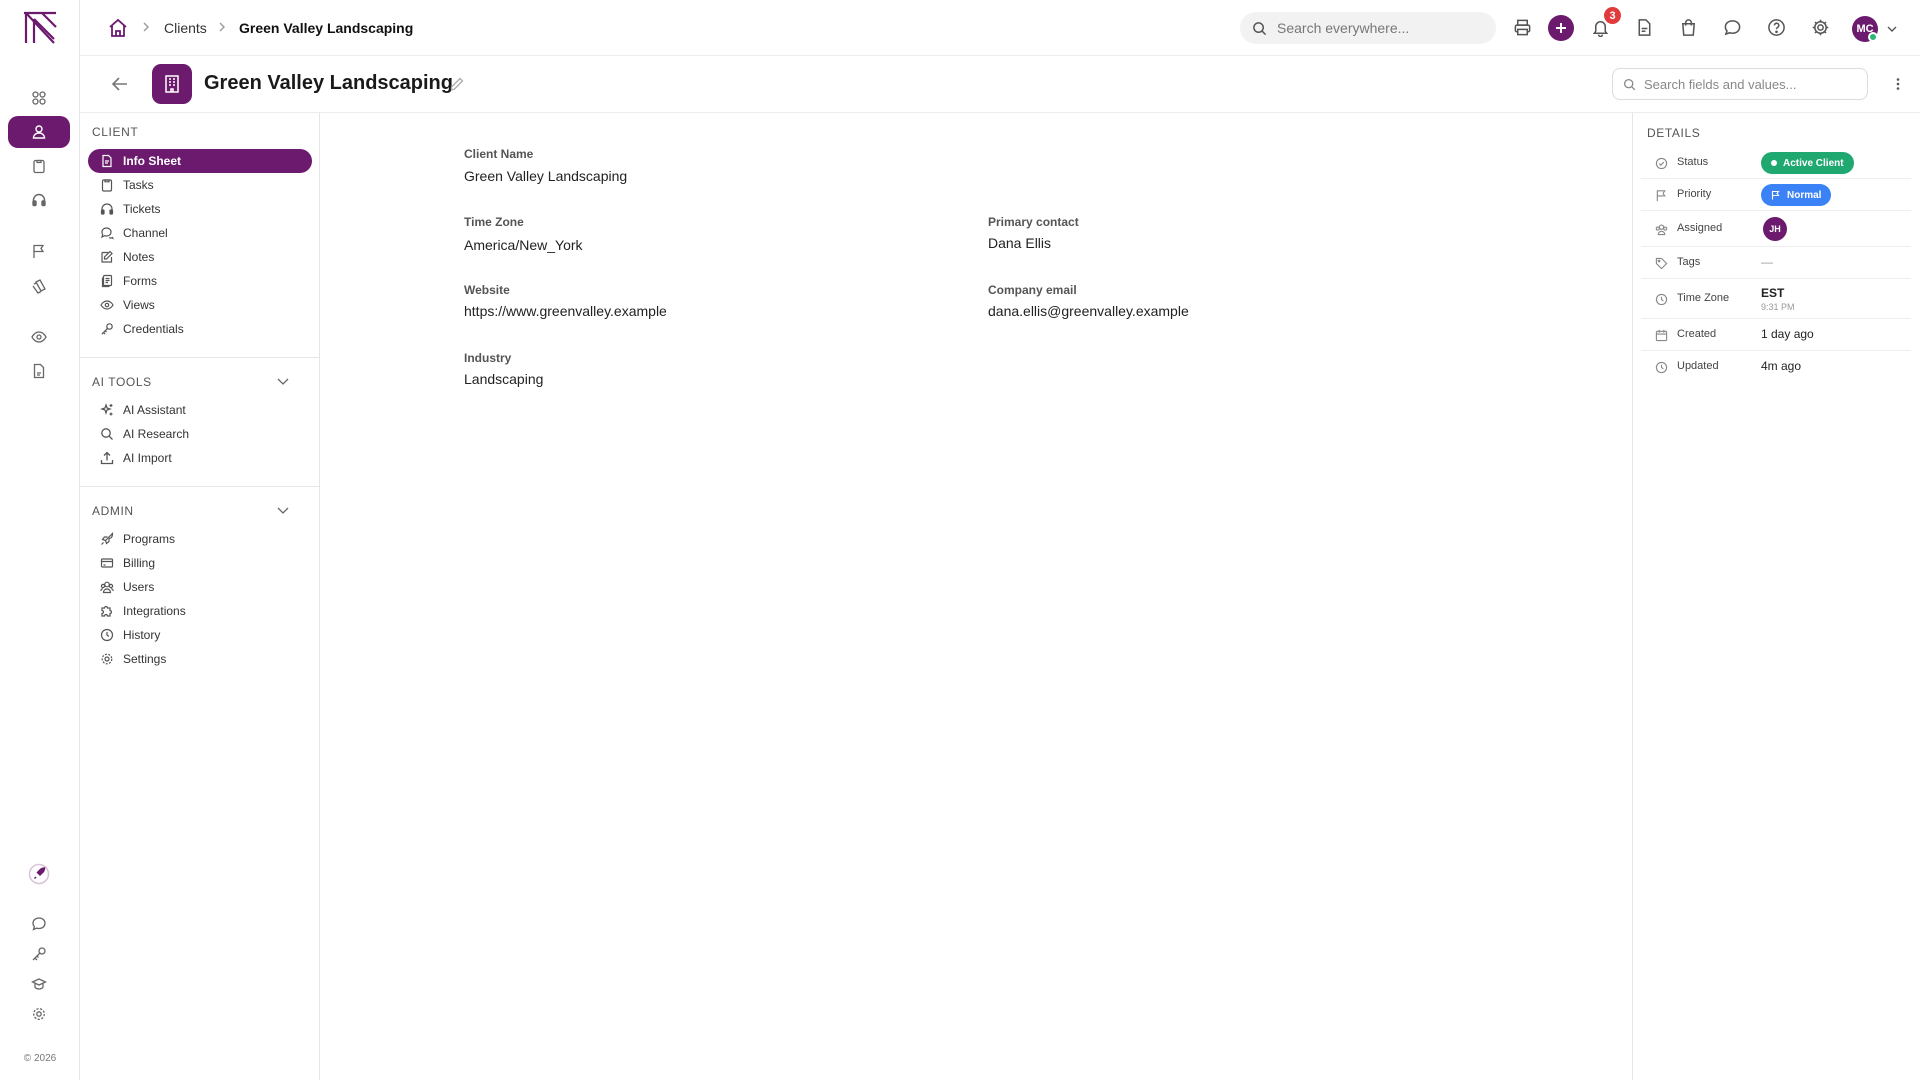 The height and width of the screenshot is (1080, 1920). What do you see at coordinates (1661, 195) in the screenshot?
I see `flag-icon` at bounding box center [1661, 195].